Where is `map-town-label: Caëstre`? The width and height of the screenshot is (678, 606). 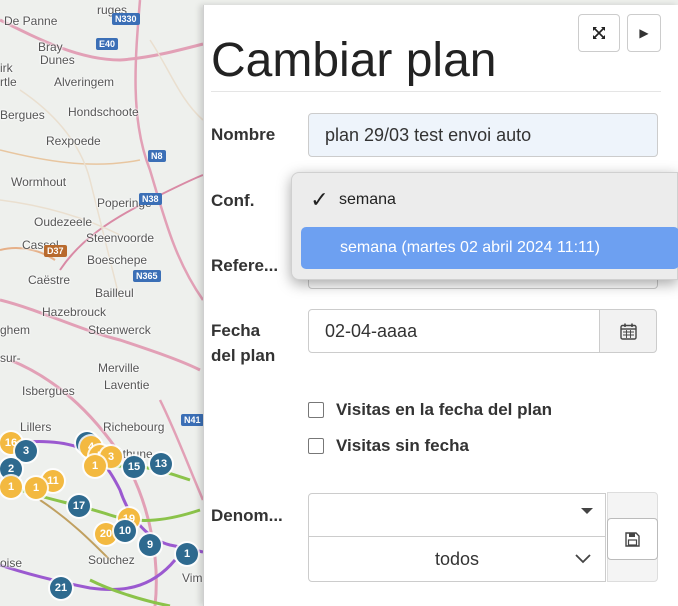
map-town-label: Caëstre is located at coordinates (49, 280).